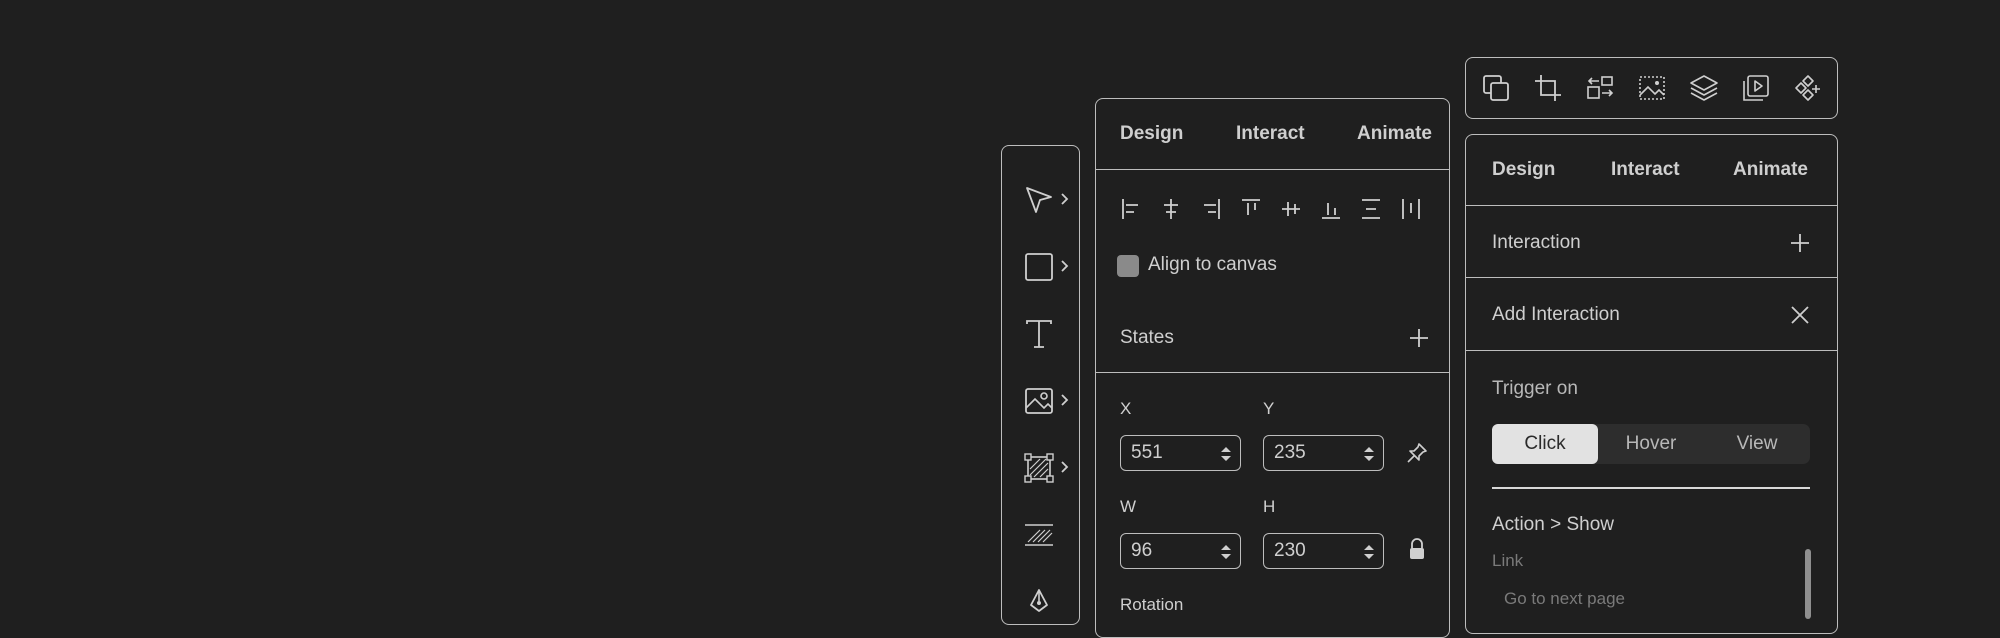 Image resolution: width=2000 pixels, height=638 pixels. Describe the element at coordinates (1756, 88) in the screenshot. I see `play-preview-icon` at that location.